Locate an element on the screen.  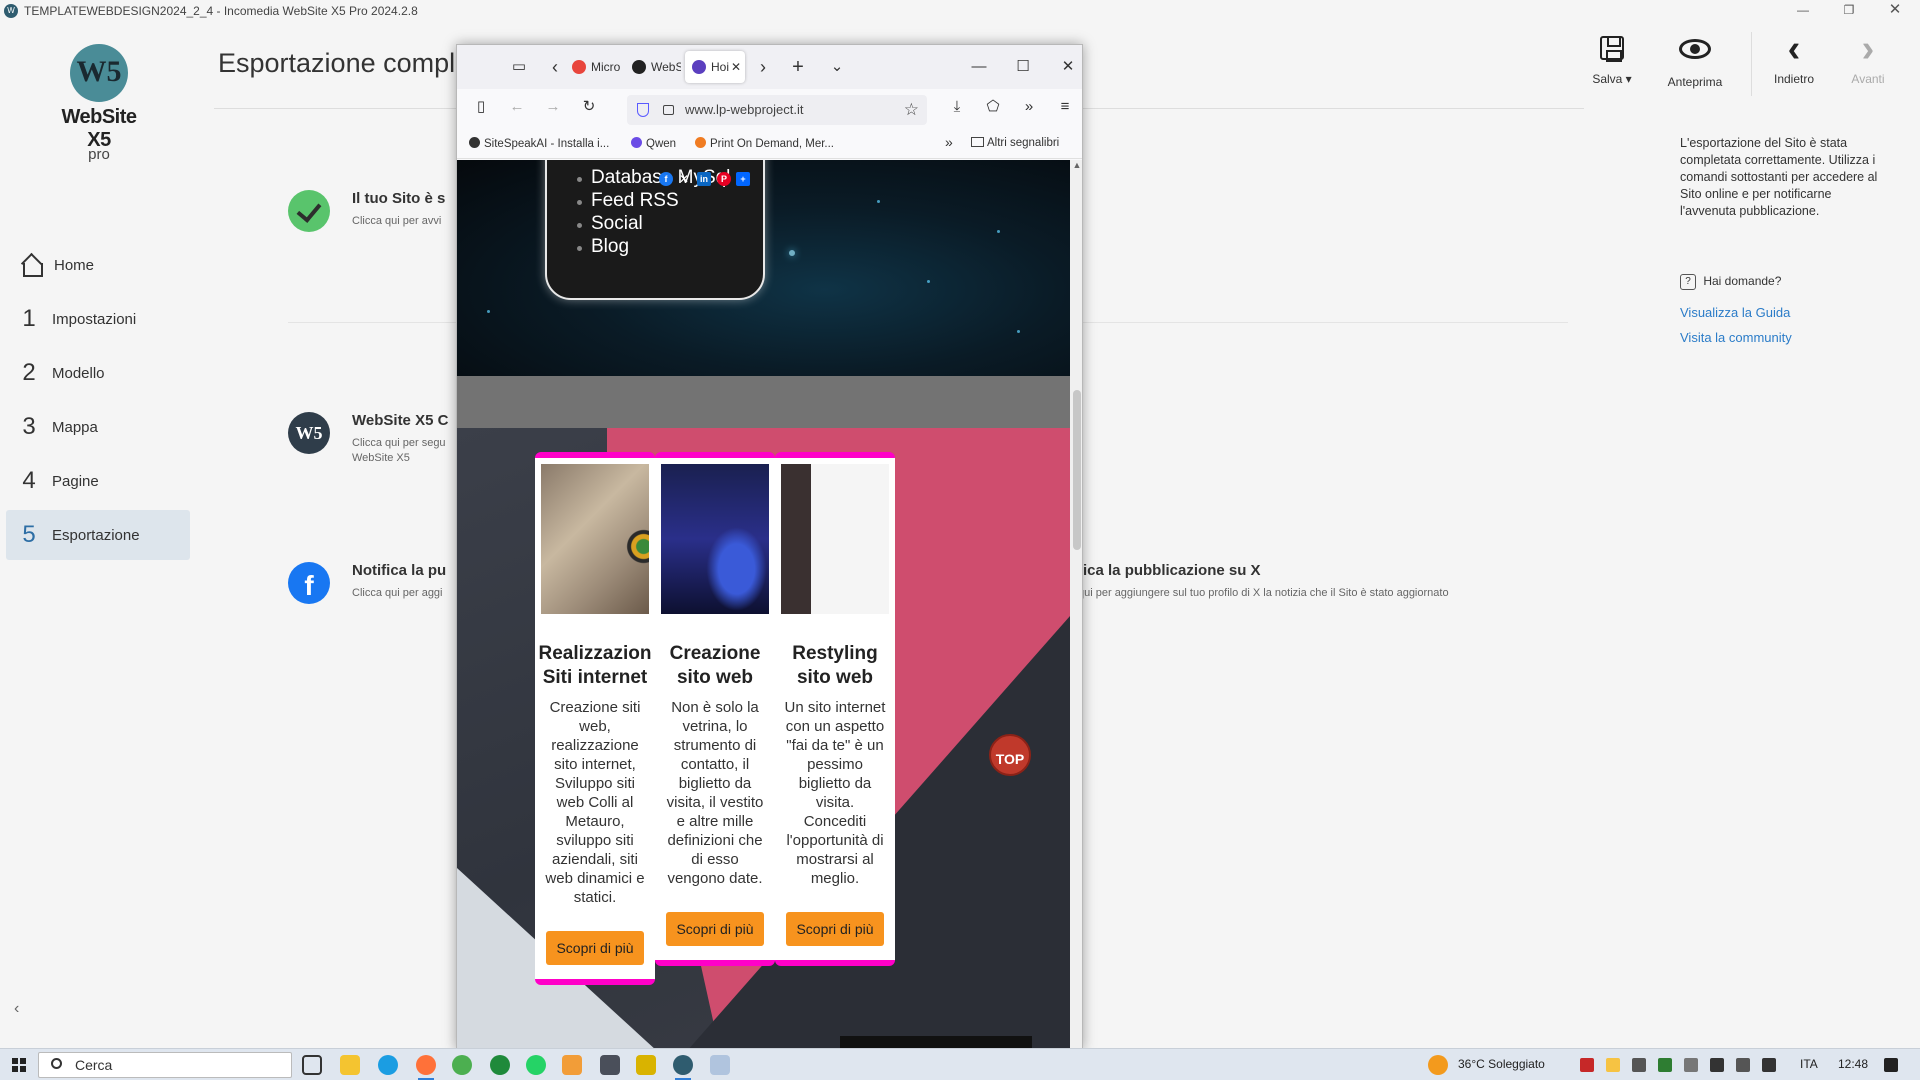
facebook-share-icon: f is located at coordinates (666, 179).